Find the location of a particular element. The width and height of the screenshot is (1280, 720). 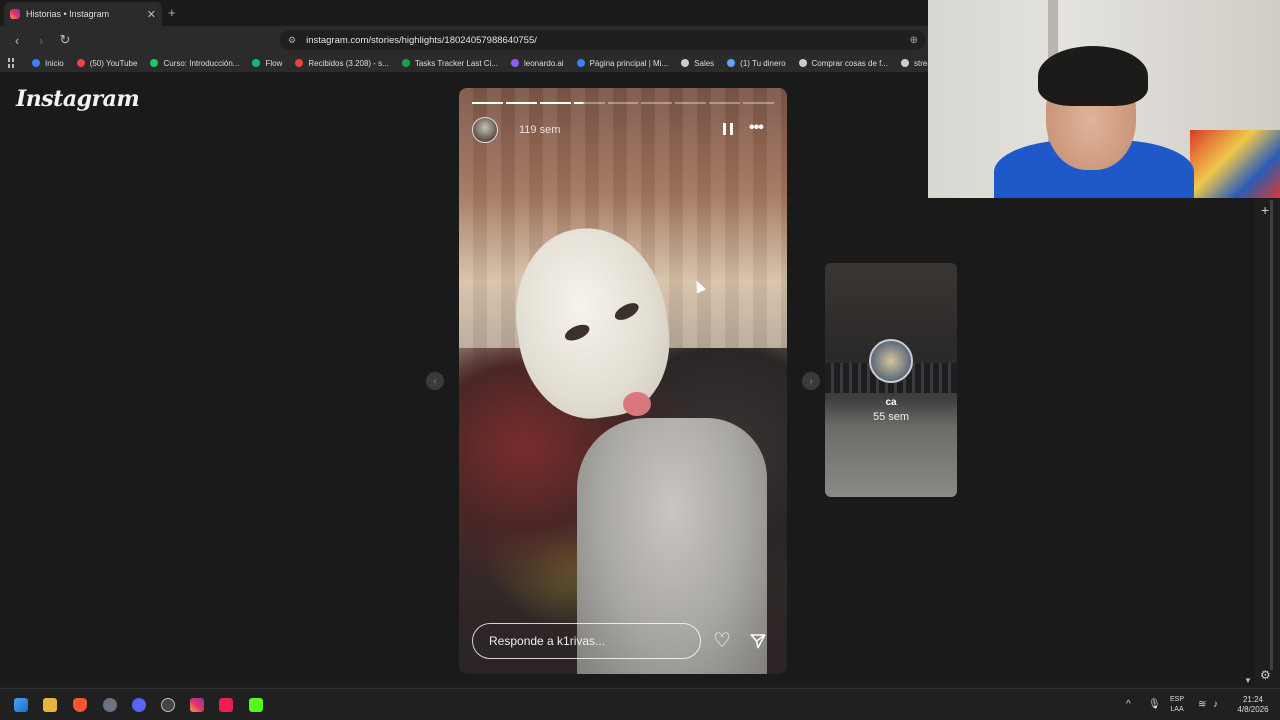

bookmark-item: Sales is located at coordinates (697, 63).